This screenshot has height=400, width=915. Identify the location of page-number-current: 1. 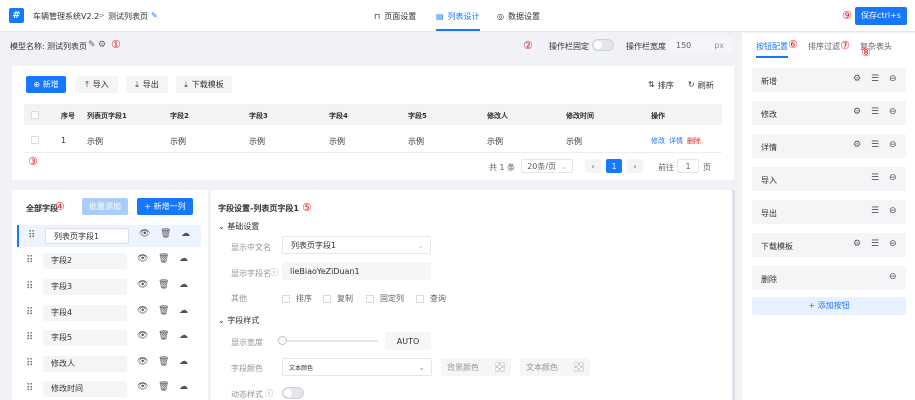
(614, 166).